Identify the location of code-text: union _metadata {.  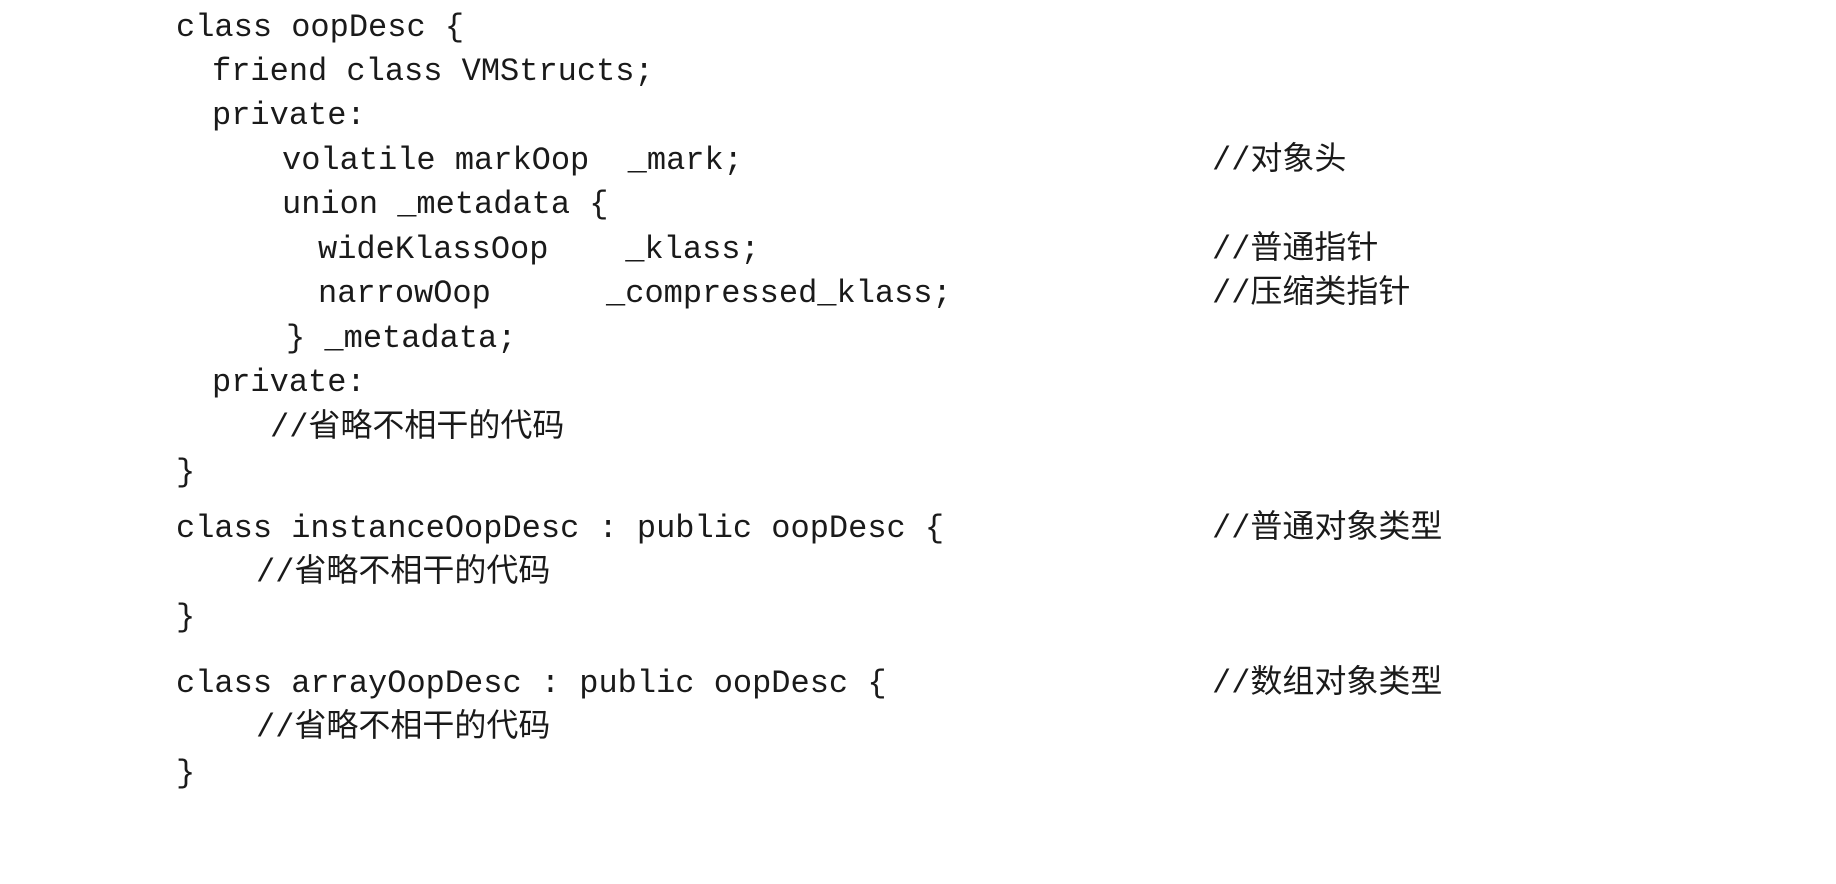
(445, 204).